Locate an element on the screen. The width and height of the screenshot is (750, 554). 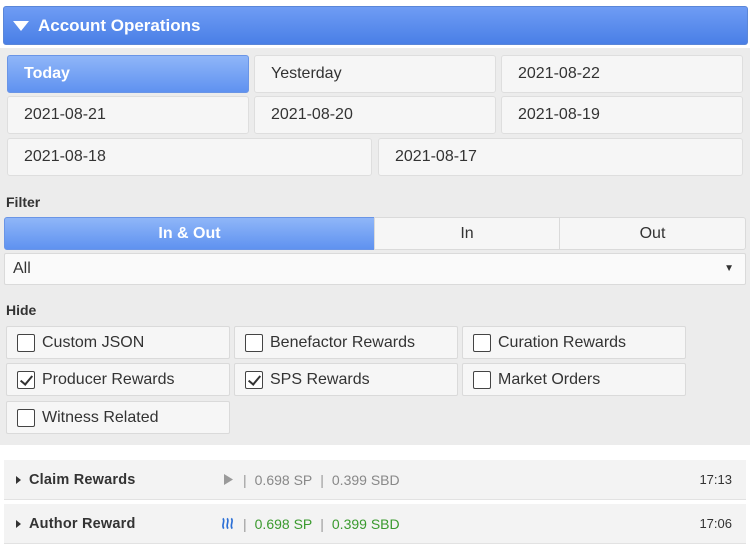
checkbox-label: Producer Rewards is located at coordinates (108, 379).